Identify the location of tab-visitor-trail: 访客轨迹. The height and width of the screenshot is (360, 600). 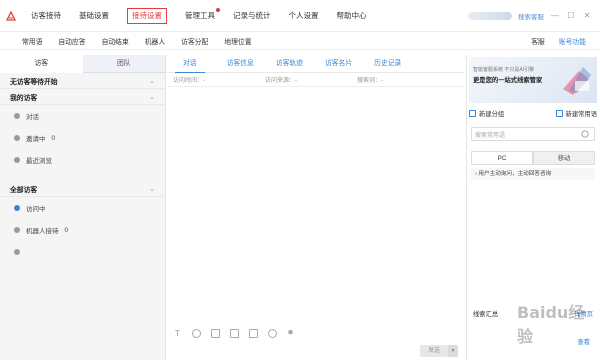
(289, 64).